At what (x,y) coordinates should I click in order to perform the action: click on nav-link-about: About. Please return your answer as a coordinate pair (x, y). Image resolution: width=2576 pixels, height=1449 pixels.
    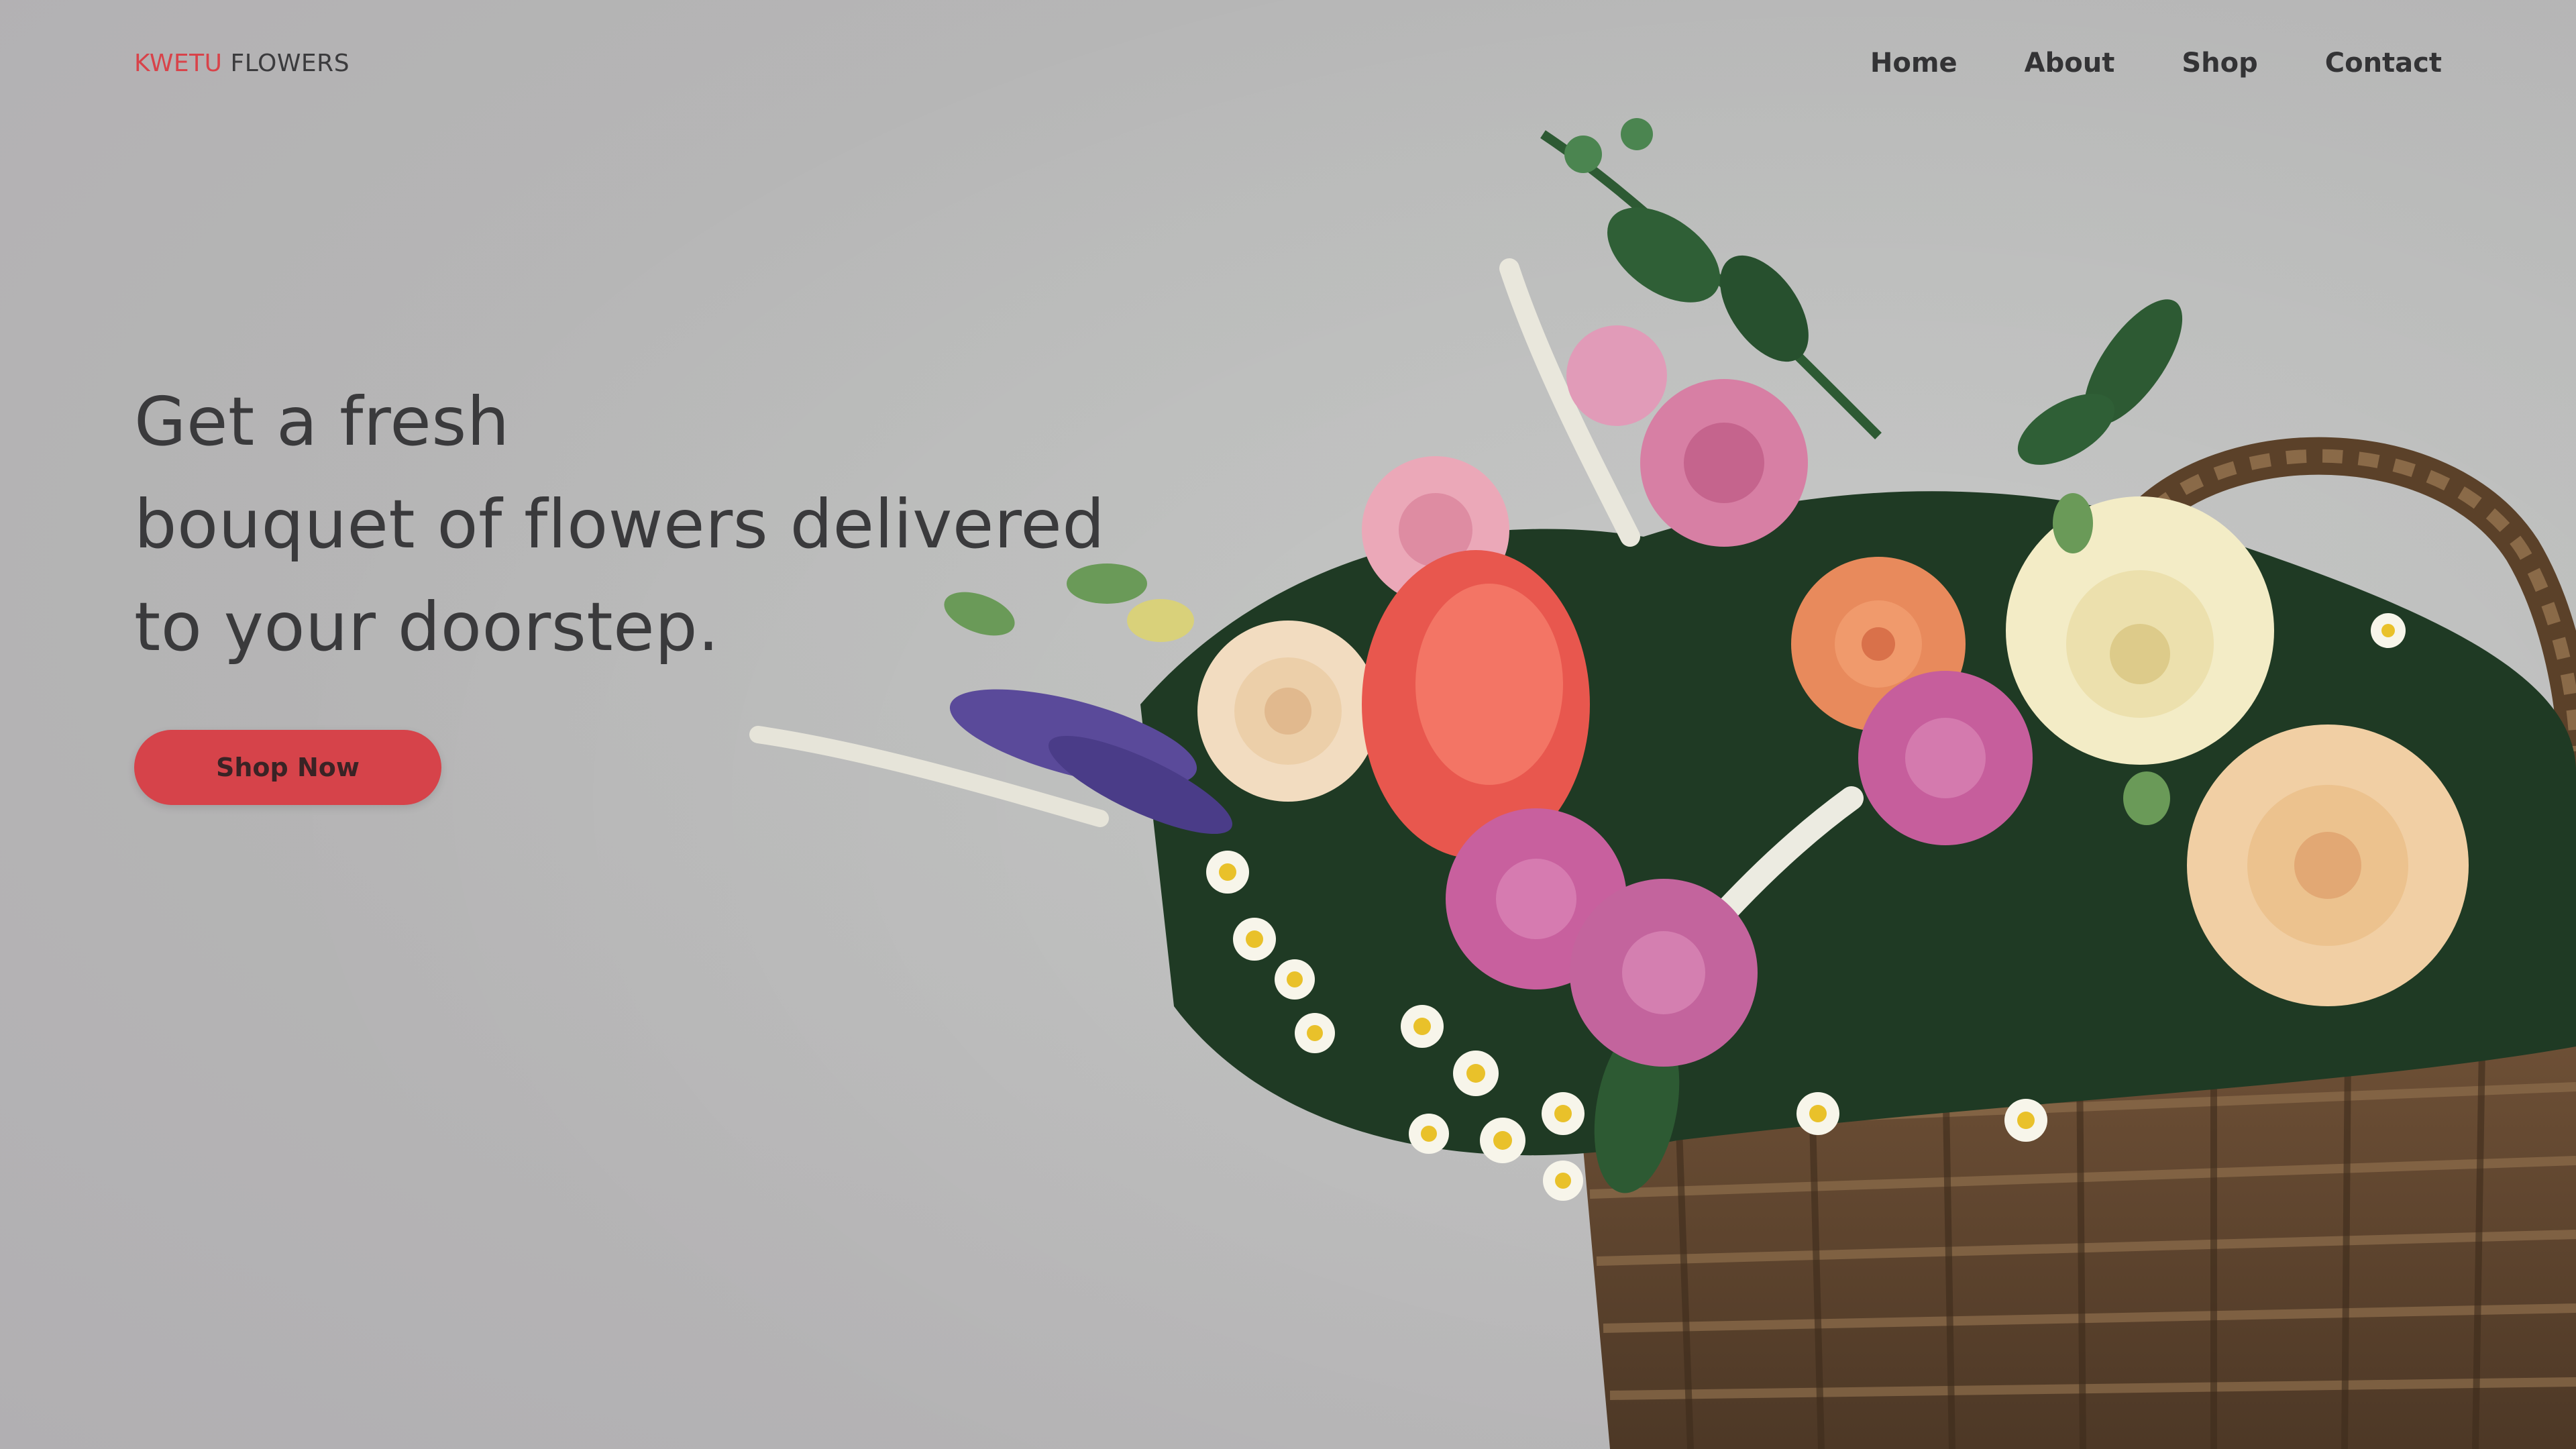
    Looking at the image, I should click on (2070, 63).